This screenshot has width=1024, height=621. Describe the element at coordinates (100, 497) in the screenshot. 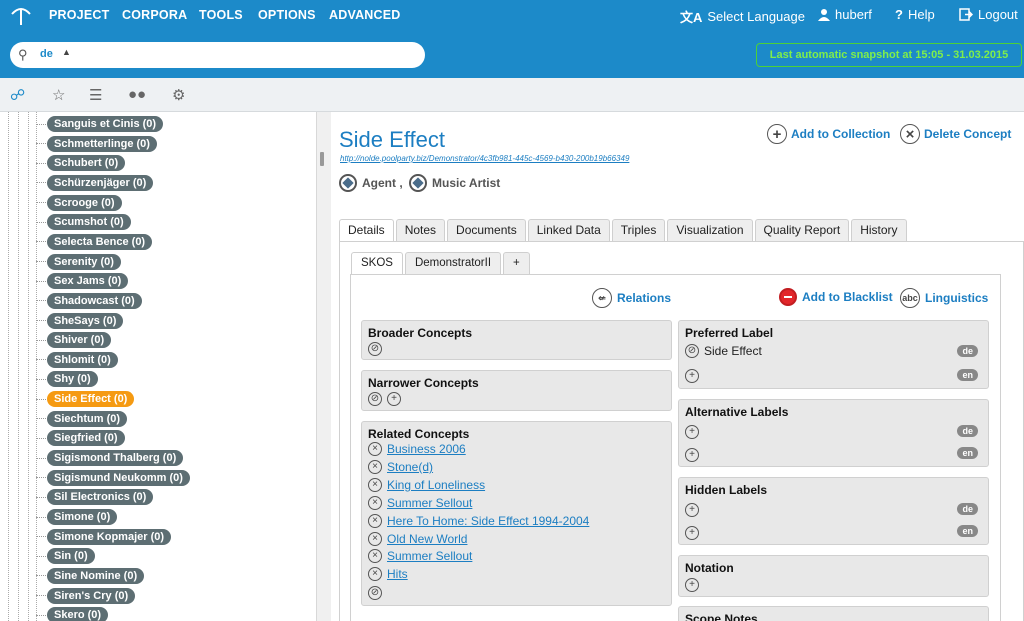

I see `tree-item-label: Sil Electronics (0)` at that location.